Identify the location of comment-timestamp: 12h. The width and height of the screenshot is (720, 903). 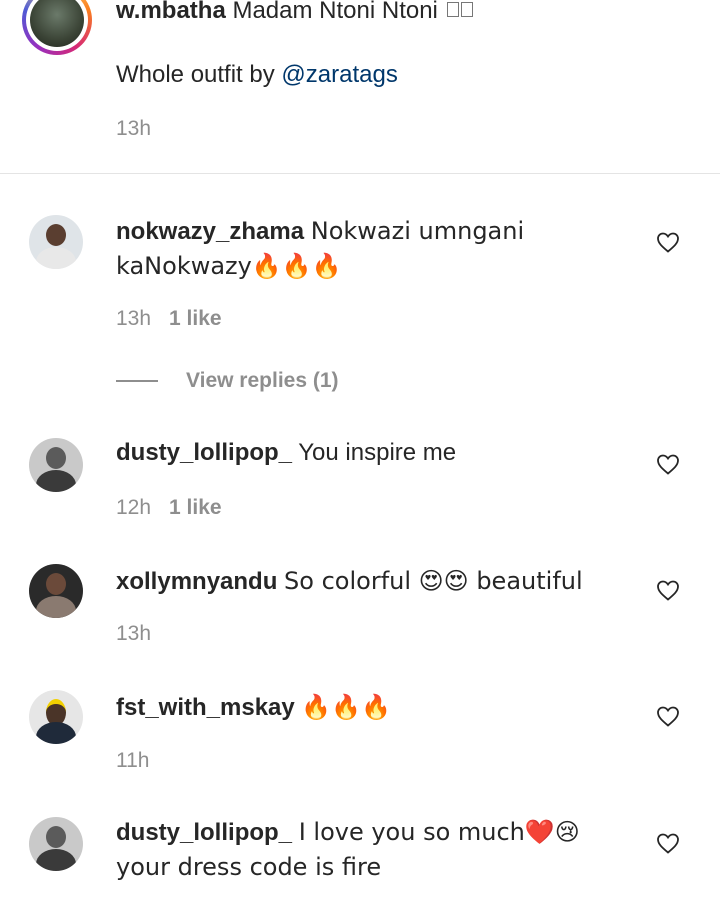
(134, 507).